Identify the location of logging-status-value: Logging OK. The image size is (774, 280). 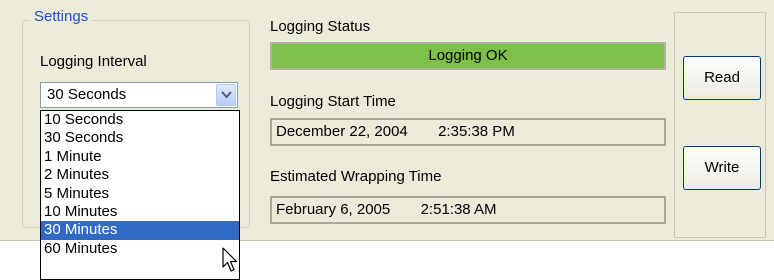
(468, 55).